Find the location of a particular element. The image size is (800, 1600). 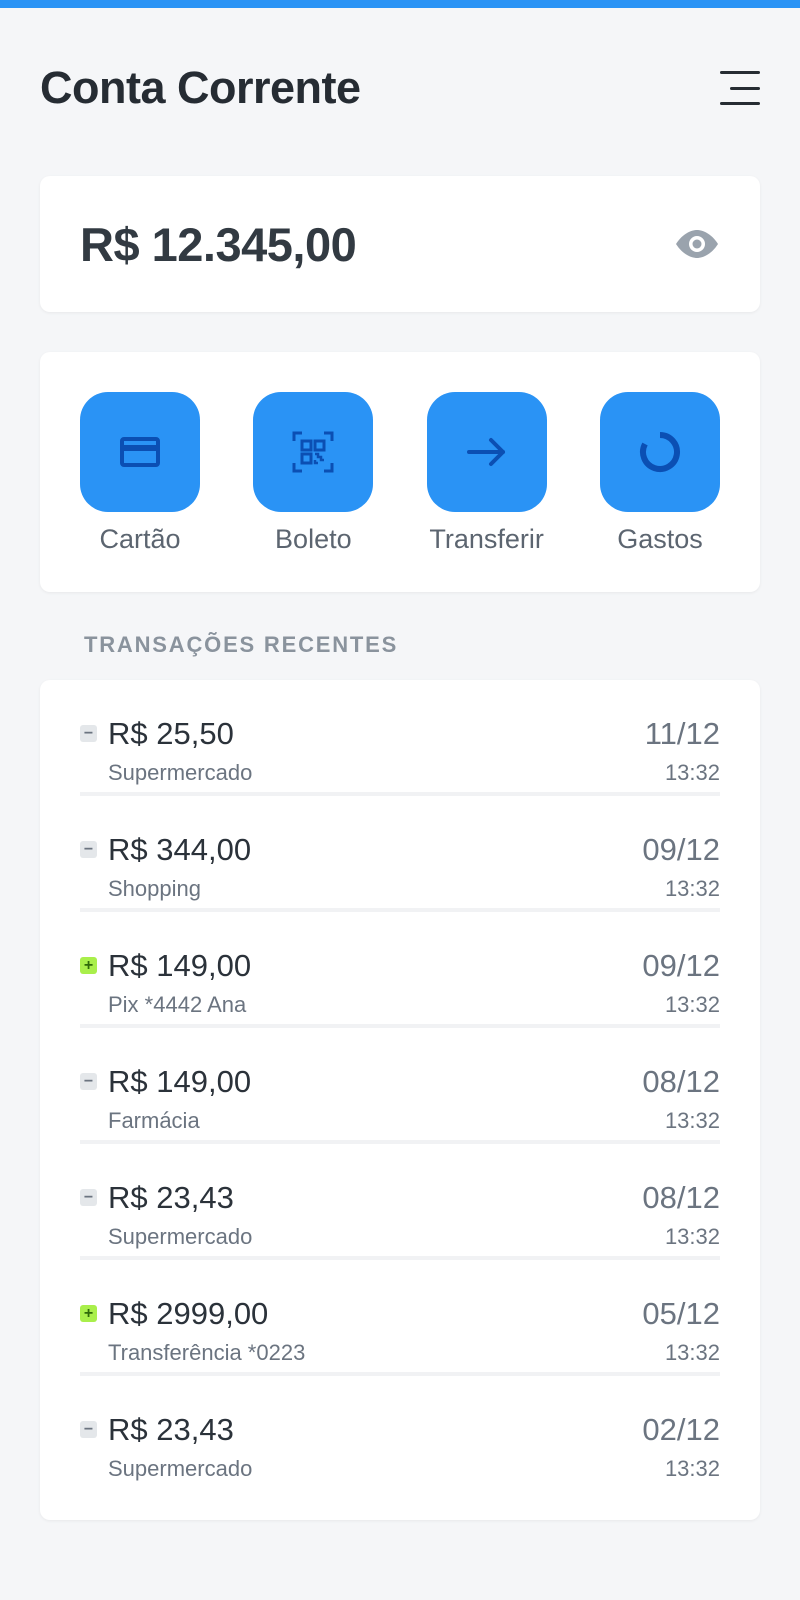

action-expenses: Gastos is located at coordinates (659, 492).